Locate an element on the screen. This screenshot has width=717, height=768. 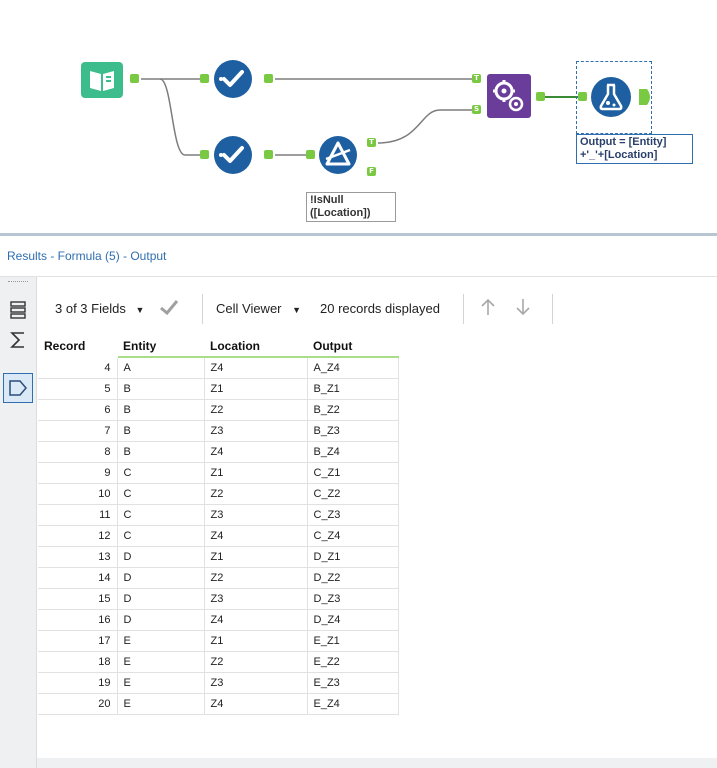
cell-record: 5 is located at coordinates (78, 389).